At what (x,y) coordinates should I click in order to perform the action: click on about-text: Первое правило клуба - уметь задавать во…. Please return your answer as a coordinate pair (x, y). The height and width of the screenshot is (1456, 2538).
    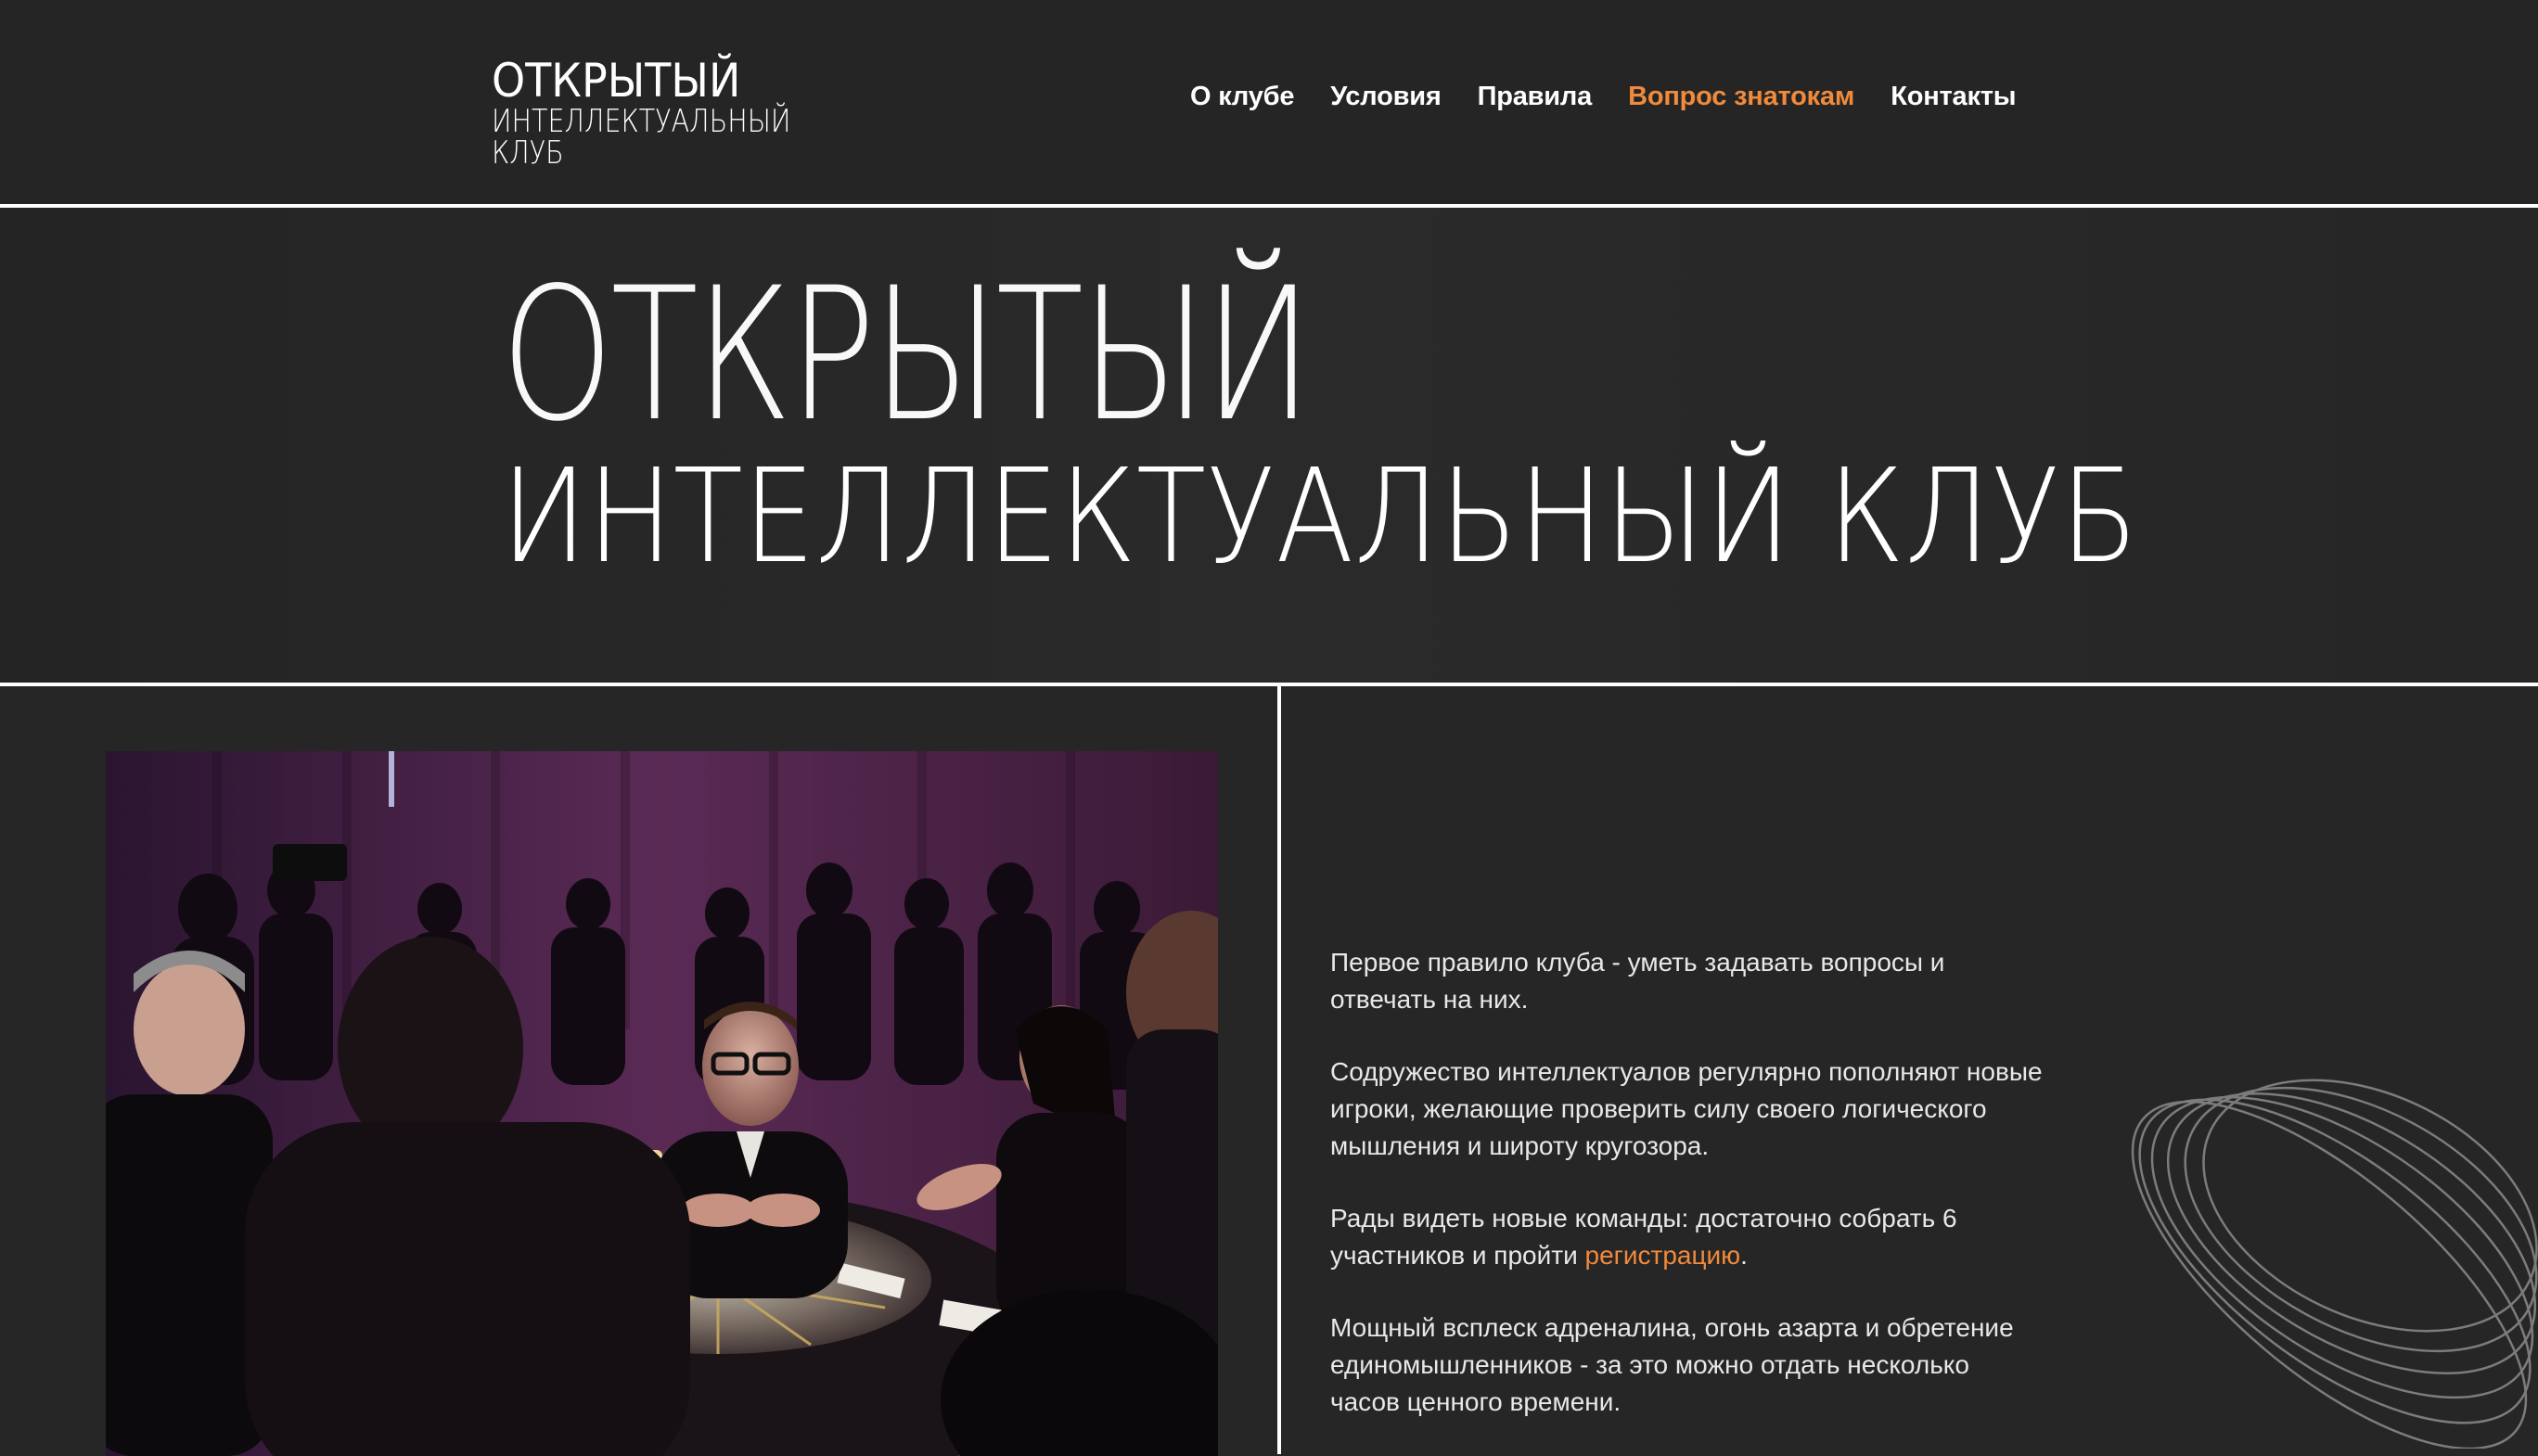
    Looking at the image, I should click on (1687, 1200).